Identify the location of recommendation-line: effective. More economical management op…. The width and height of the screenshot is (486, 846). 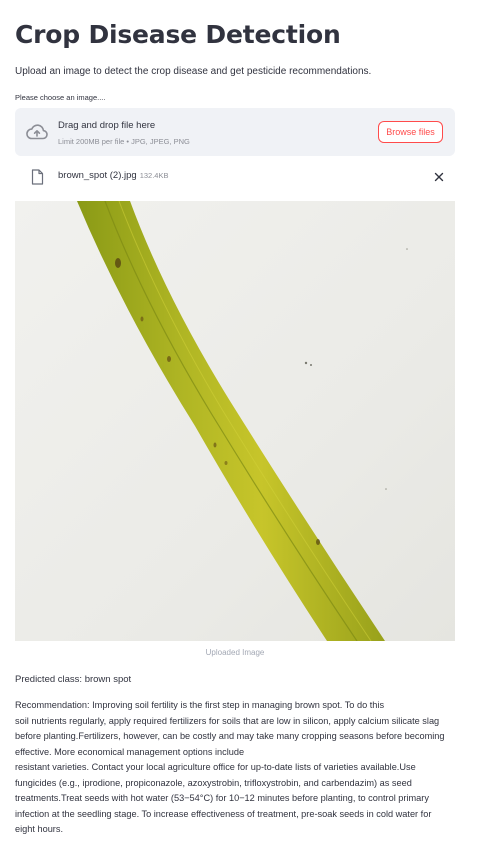
(130, 751).